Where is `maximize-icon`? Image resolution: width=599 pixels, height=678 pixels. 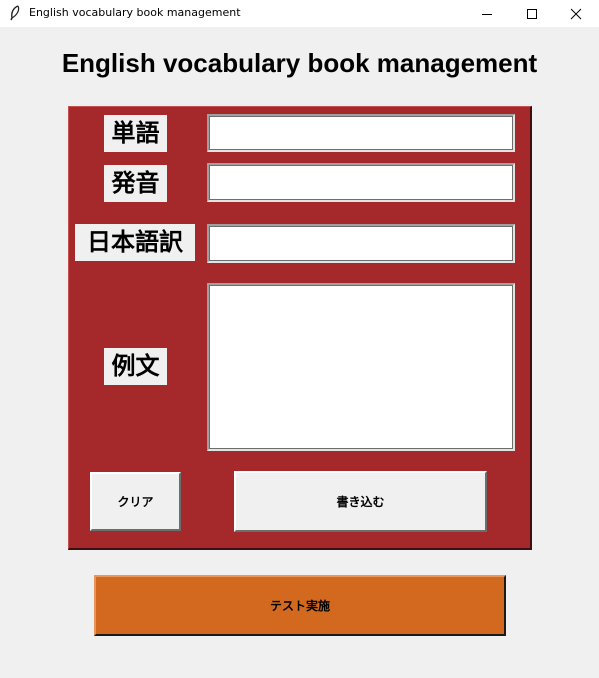 maximize-icon is located at coordinates (532, 13).